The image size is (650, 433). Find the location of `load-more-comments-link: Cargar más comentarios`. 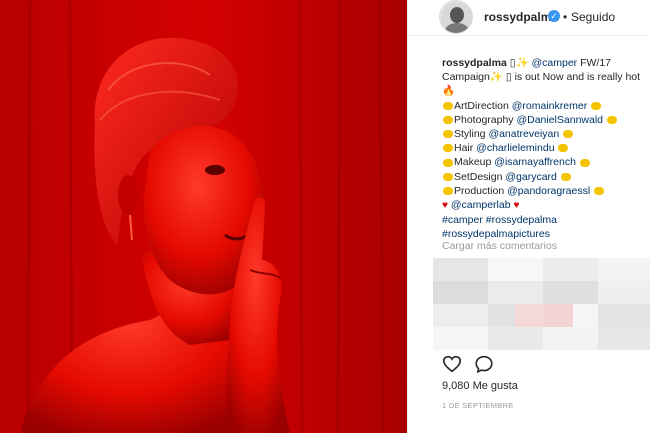

load-more-comments-link: Cargar más comentarios is located at coordinates (499, 246).